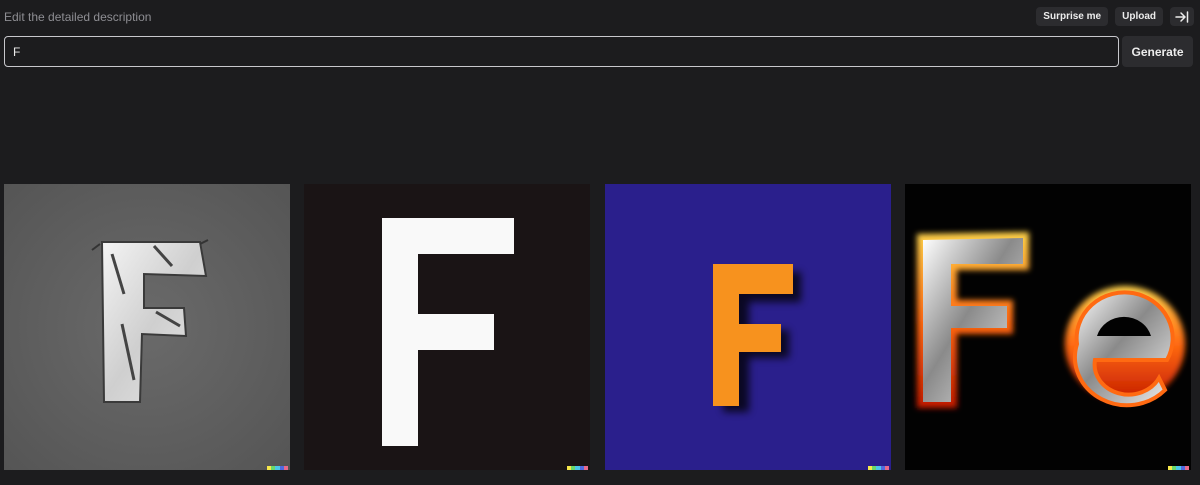  I want to click on generate-button: Generate, so click(1157, 51).